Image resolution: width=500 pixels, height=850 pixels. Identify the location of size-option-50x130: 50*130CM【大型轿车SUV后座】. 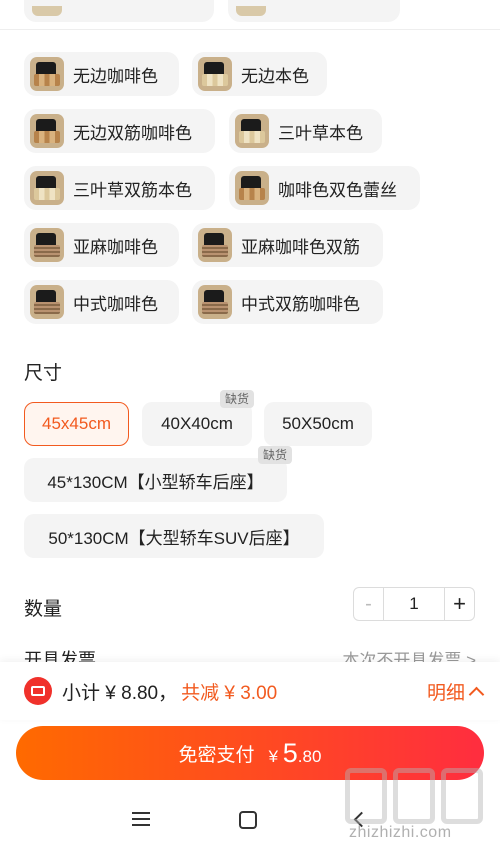
(174, 536).